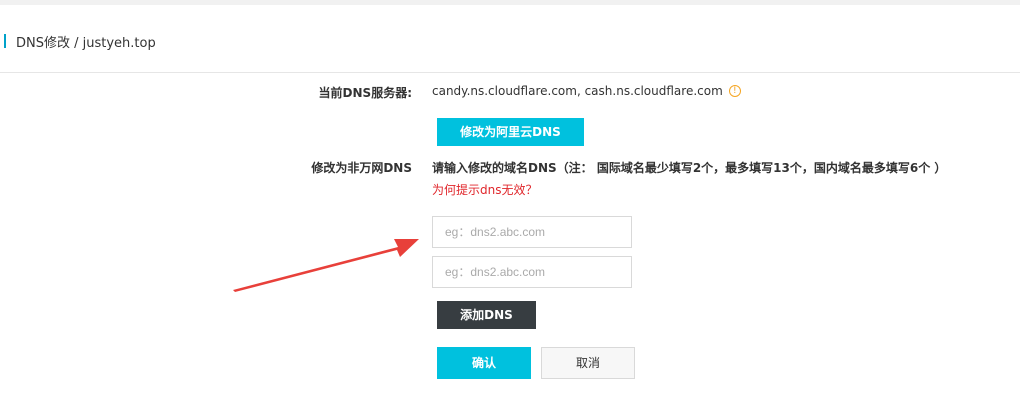 This screenshot has height=414, width=1020. Describe the element at coordinates (484, 363) in the screenshot. I see `confirm-button: 确认` at that location.